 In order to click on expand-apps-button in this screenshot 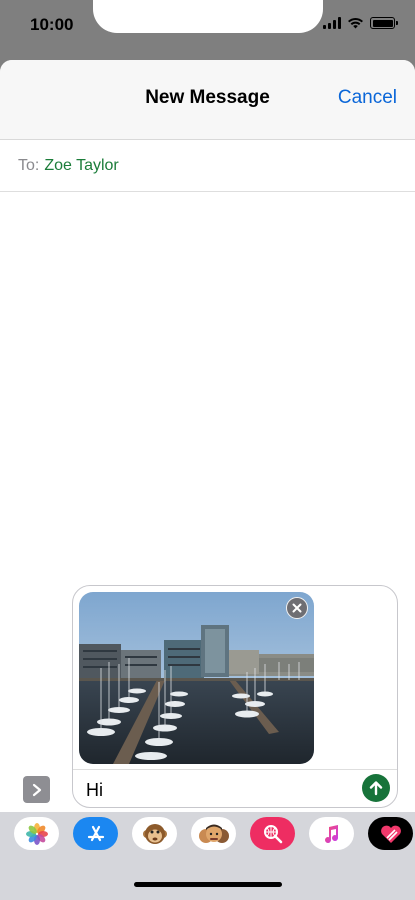, I will do `click(36, 789)`.